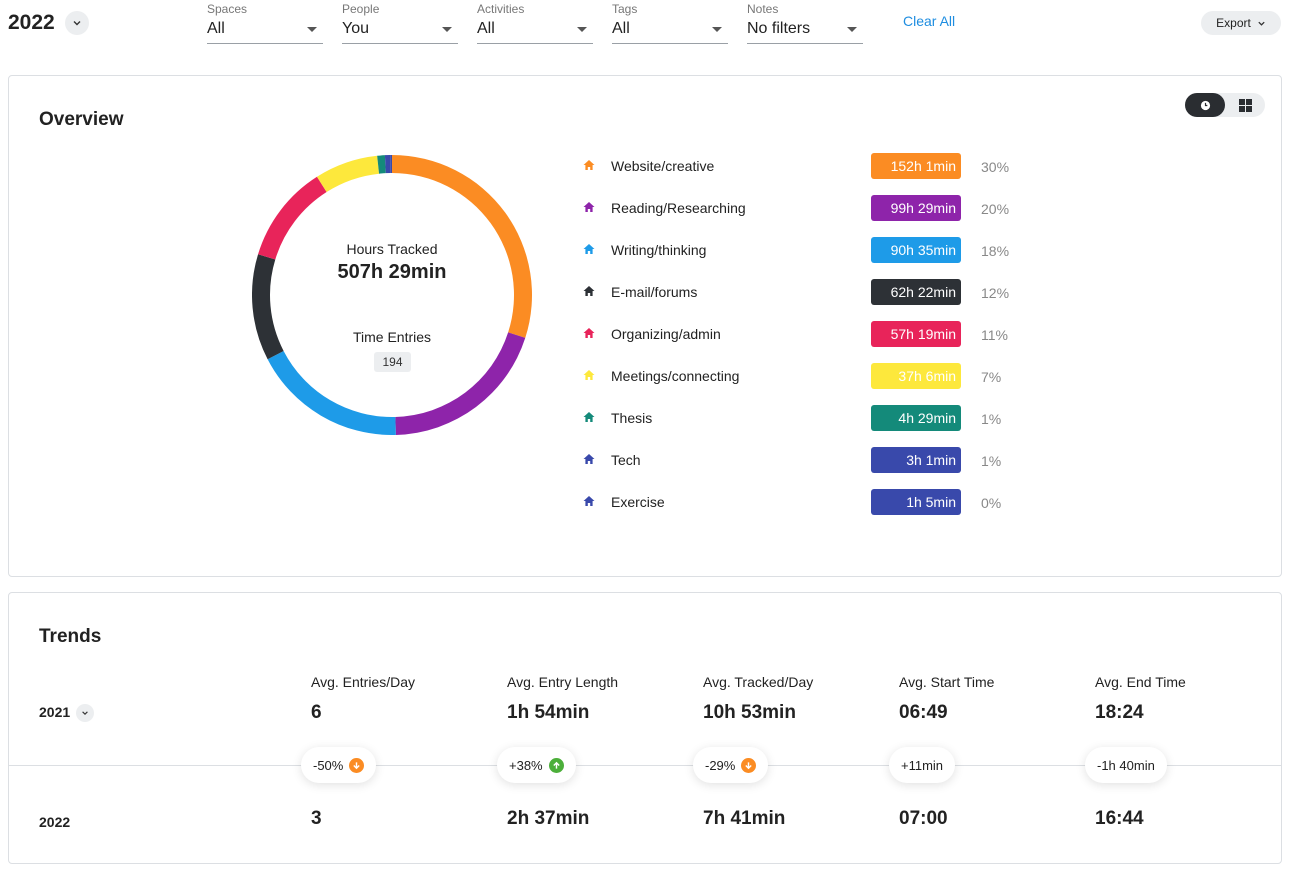  What do you see at coordinates (460, 383) in the screenshot?
I see `donut-slice-reading-researching` at bounding box center [460, 383].